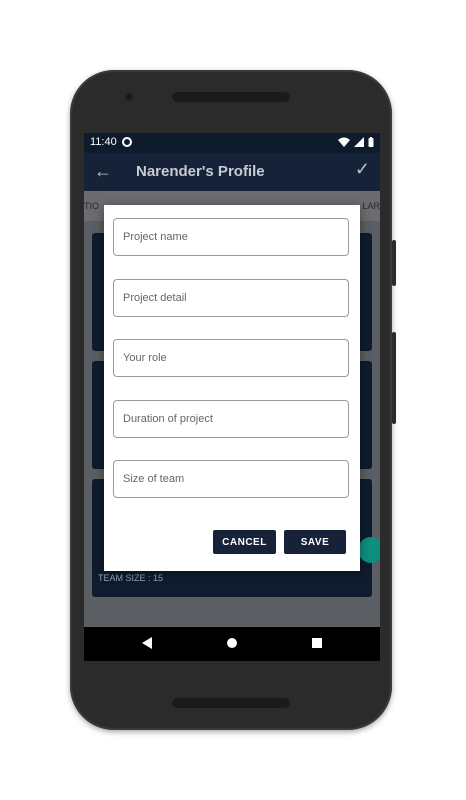 The height and width of the screenshot is (800, 466). What do you see at coordinates (231, 97) in the screenshot?
I see `top-speaker` at bounding box center [231, 97].